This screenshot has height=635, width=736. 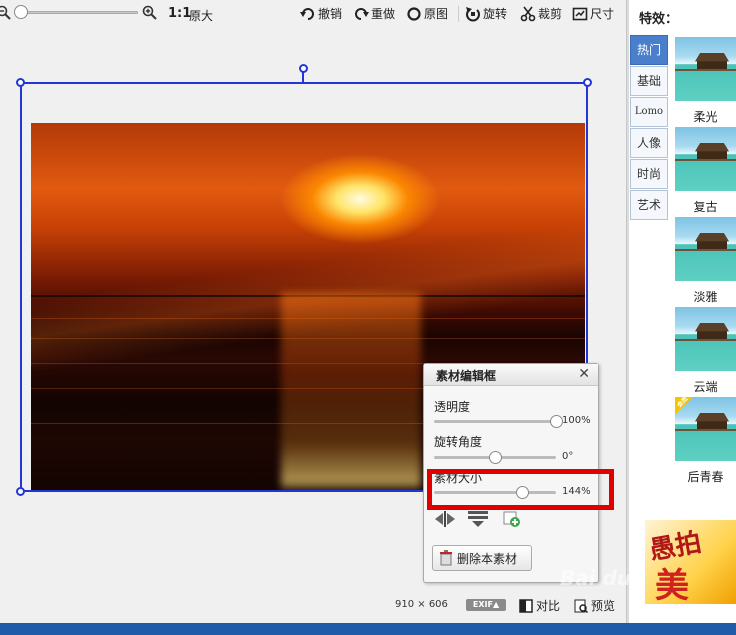 I want to click on preview-button: 预览, so click(x=594, y=605).